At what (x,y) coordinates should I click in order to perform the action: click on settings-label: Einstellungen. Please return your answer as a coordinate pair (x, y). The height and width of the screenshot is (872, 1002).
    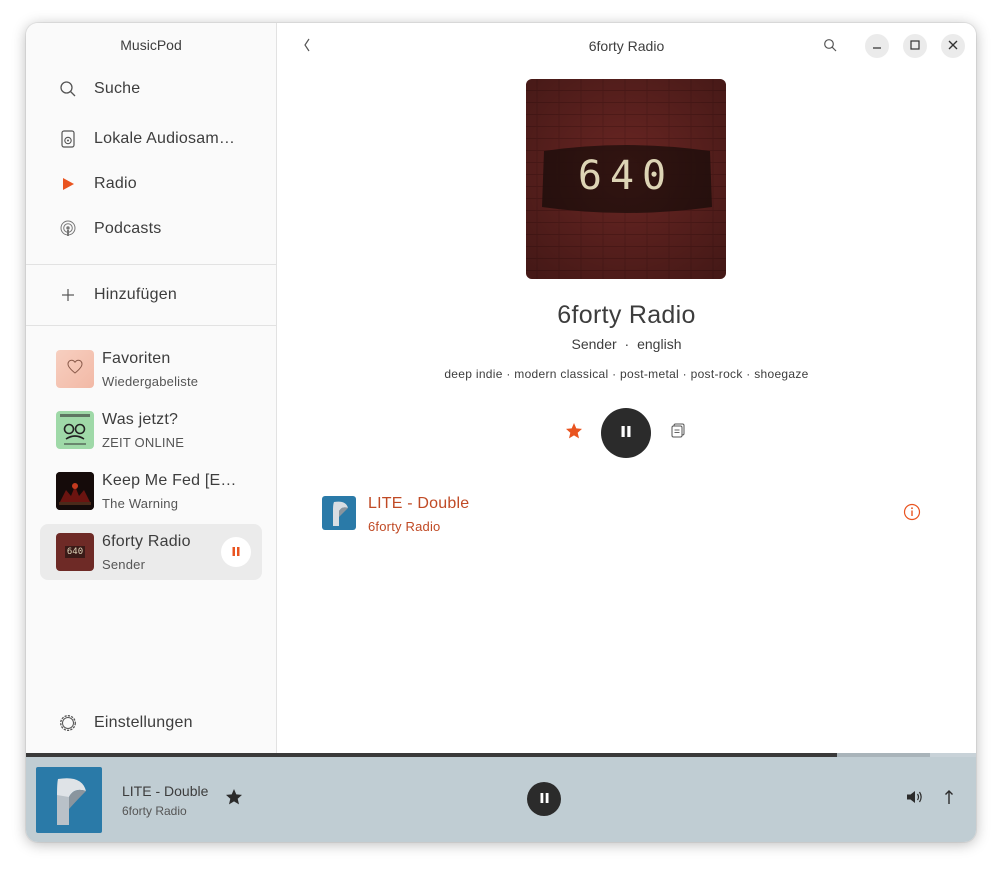
    Looking at the image, I should click on (143, 722).